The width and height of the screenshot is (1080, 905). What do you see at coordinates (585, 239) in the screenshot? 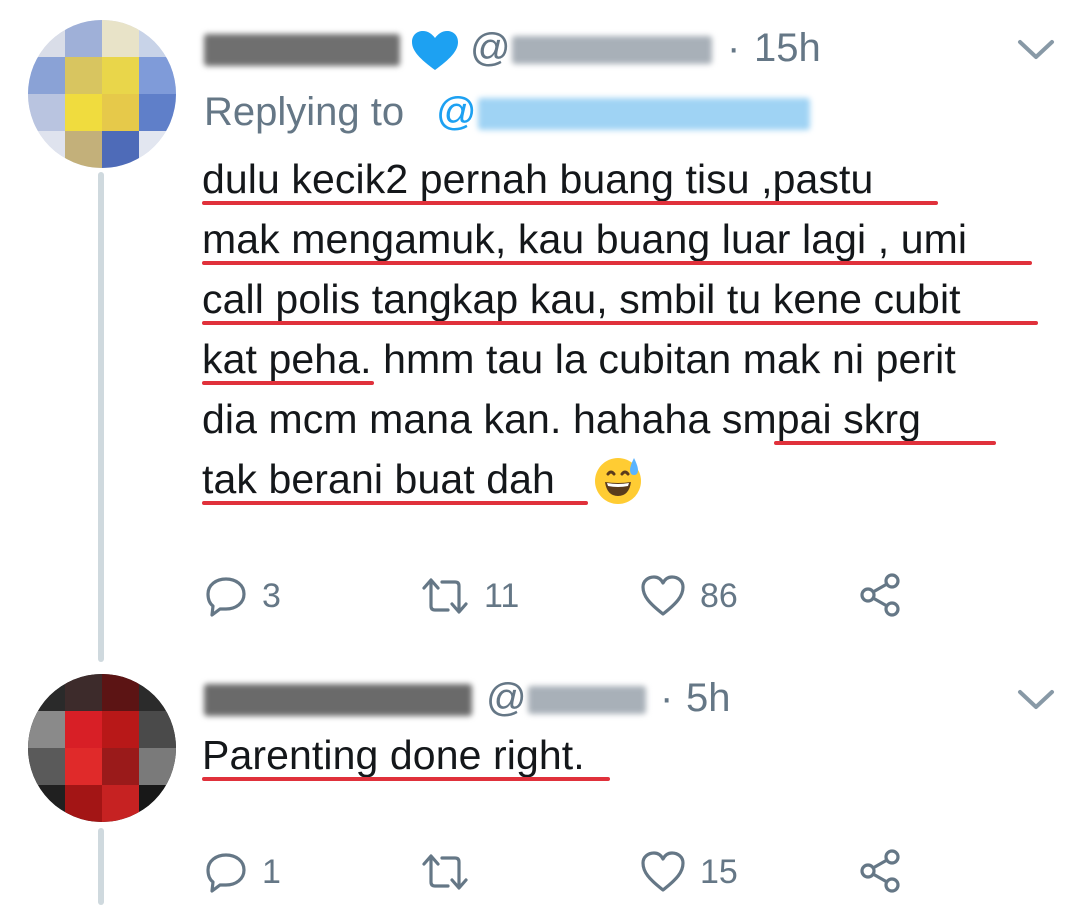
I see `tweet-body-line-2: mak mengamuk, kau buang luar lagi , umi` at bounding box center [585, 239].